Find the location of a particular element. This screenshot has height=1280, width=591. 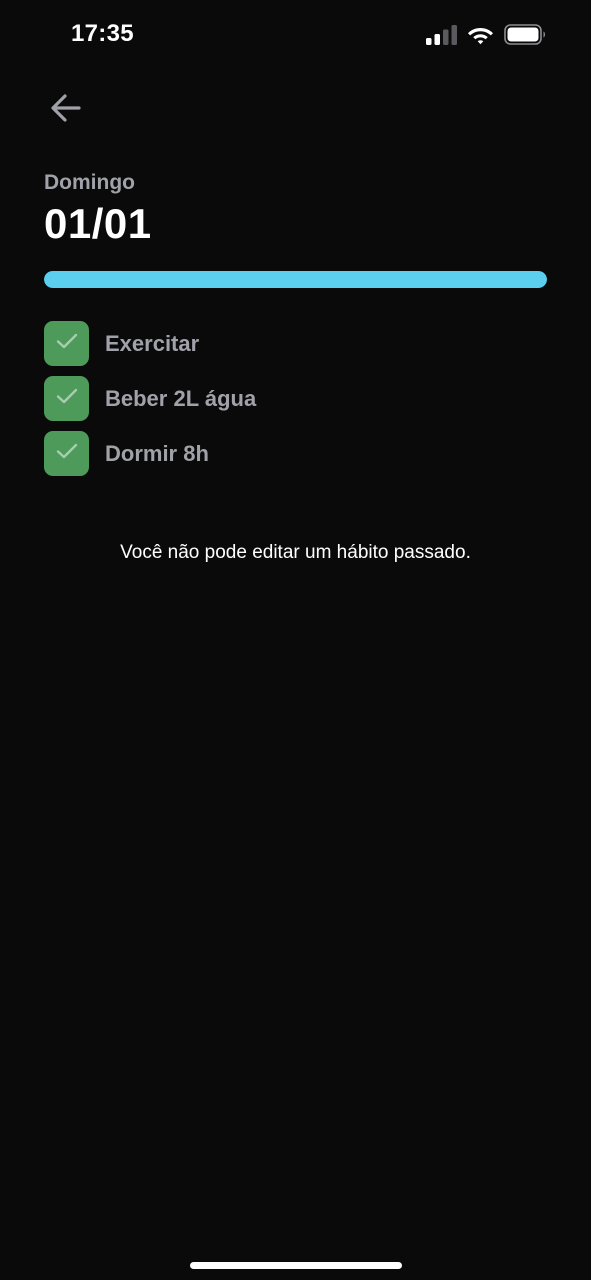

weekday-label: Domingo is located at coordinates (89, 182).